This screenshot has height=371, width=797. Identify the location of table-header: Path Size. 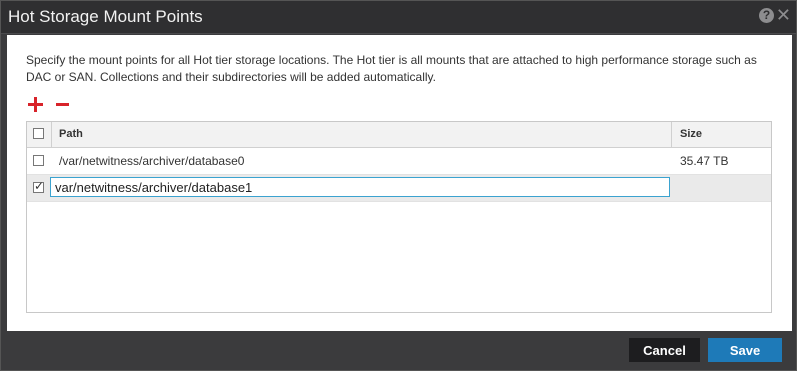
(399, 135).